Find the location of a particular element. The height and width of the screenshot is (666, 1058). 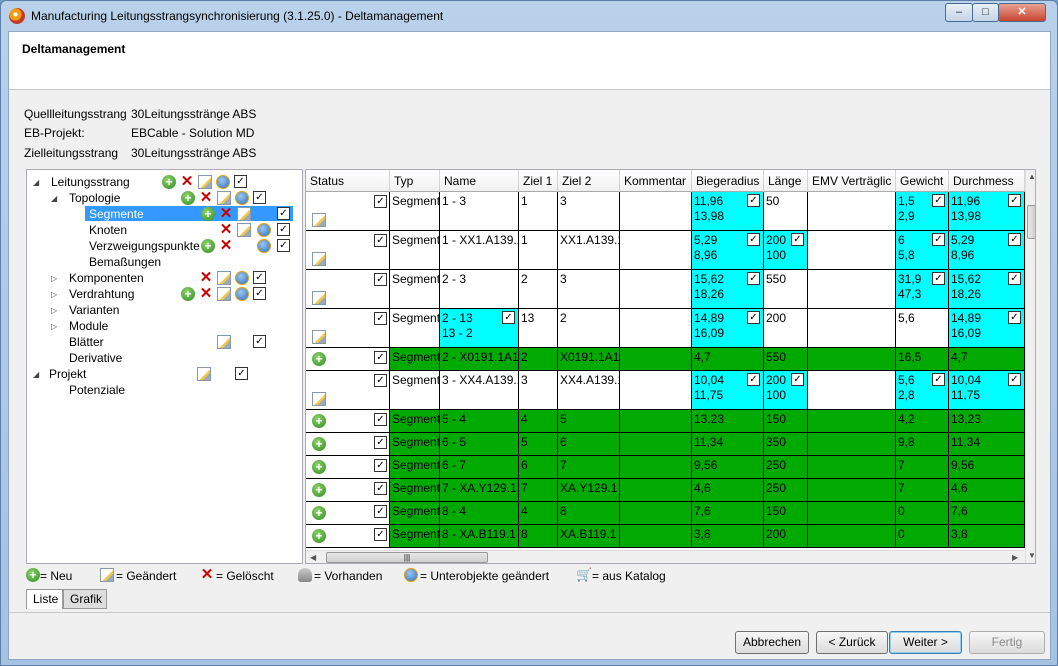

grid-cell-biege: 13,23 is located at coordinates (728, 421).